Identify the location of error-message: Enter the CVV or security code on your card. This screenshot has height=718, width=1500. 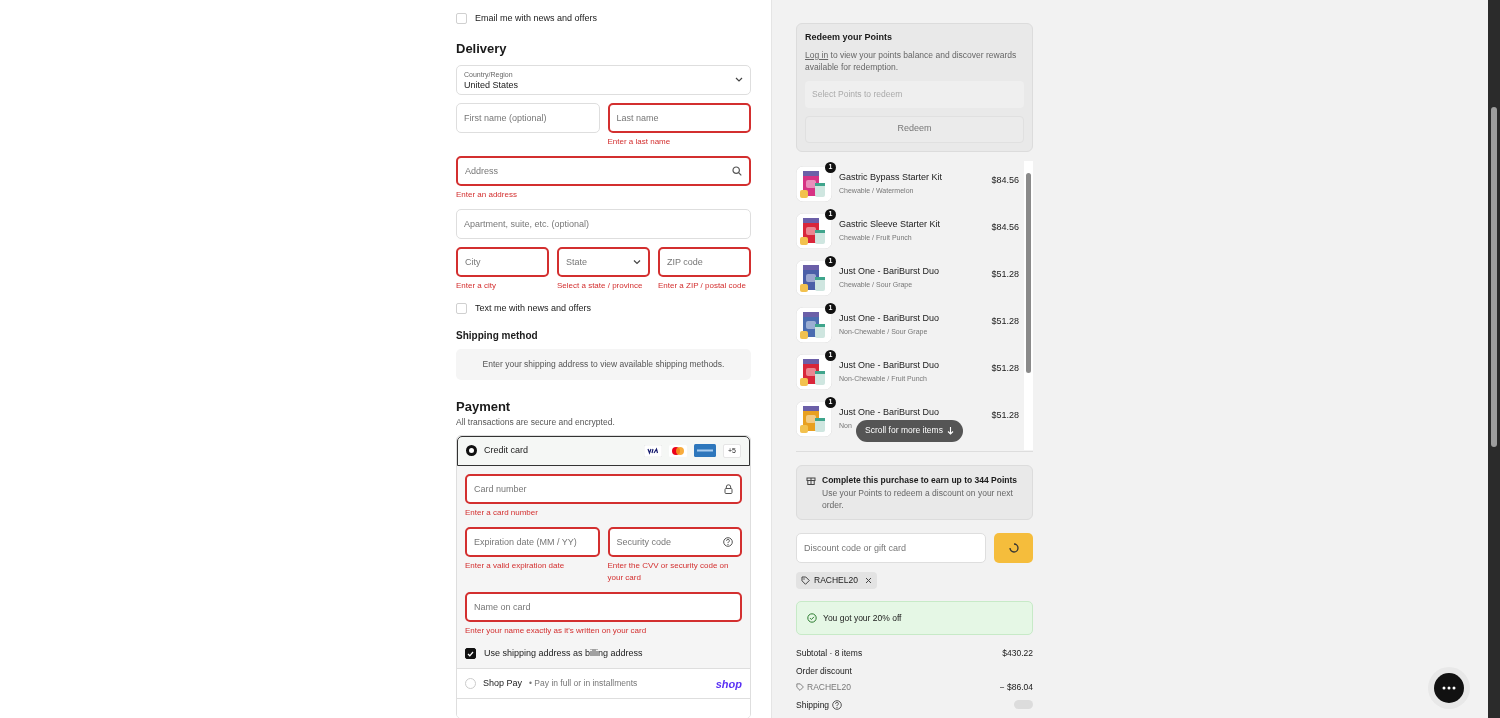
(668, 571).